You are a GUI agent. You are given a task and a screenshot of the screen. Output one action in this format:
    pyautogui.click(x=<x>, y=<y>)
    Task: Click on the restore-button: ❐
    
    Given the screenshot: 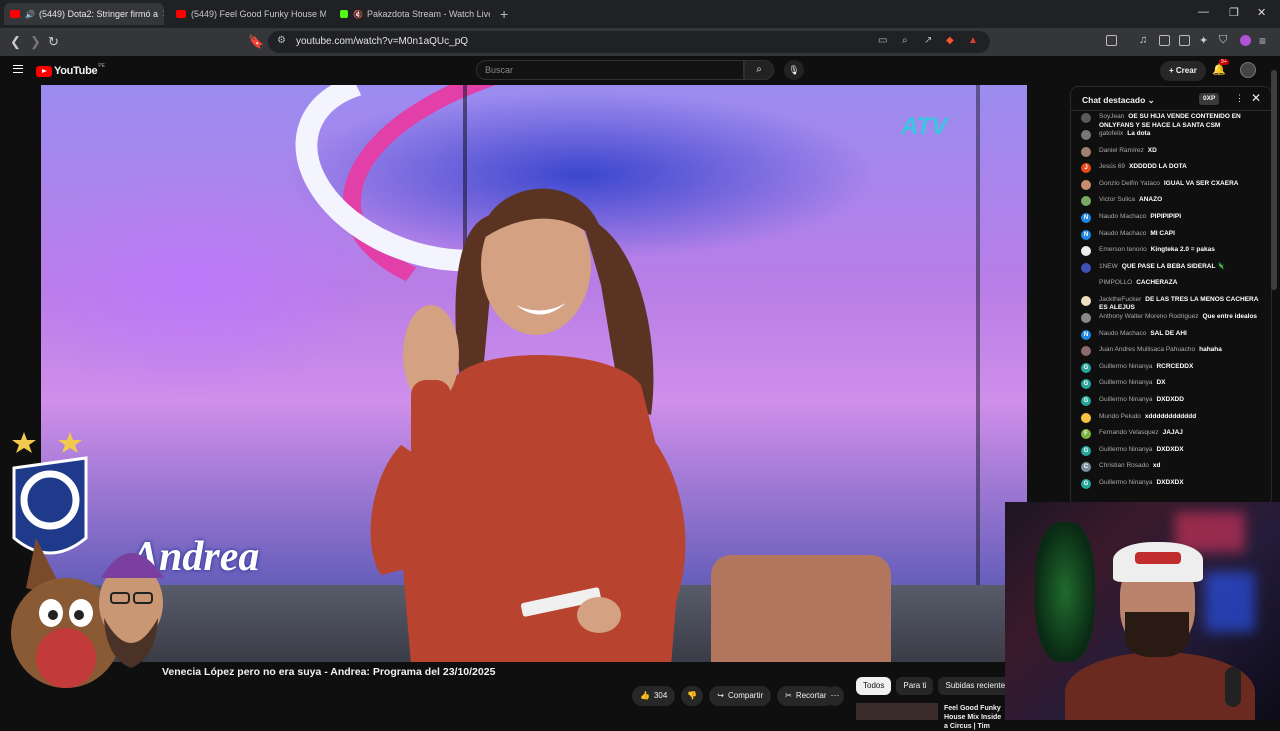 What is the action you would take?
    pyautogui.click(x=1234, y=12)
    